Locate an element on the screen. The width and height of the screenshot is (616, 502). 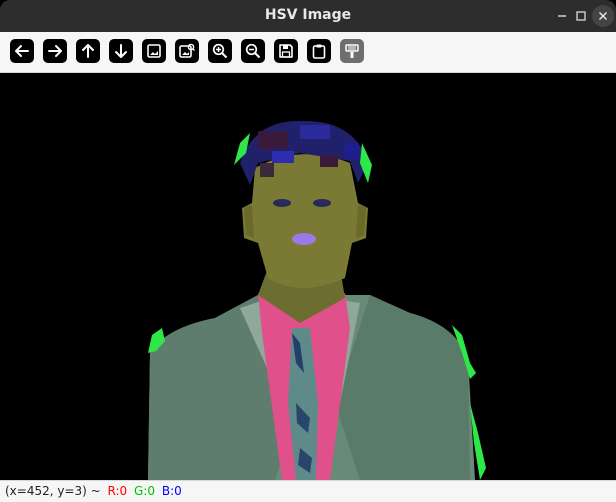
close-icon is located at coordinates (603, 16).